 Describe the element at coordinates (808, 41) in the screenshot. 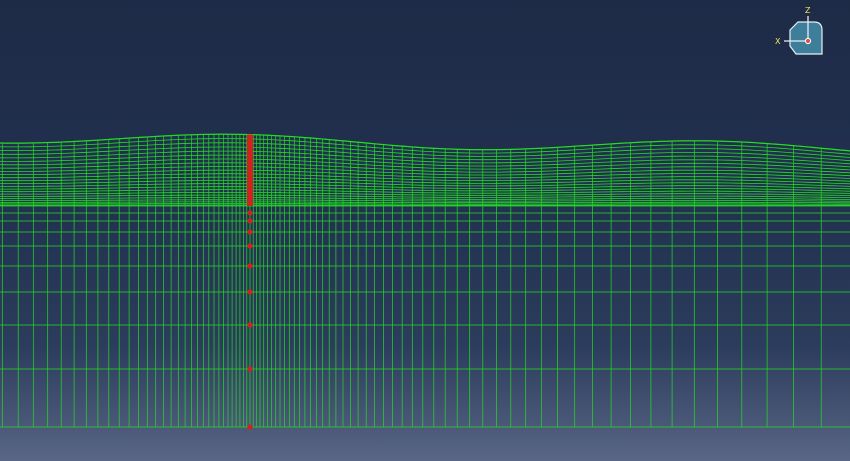

I see `triad-origin-dot` at that location.